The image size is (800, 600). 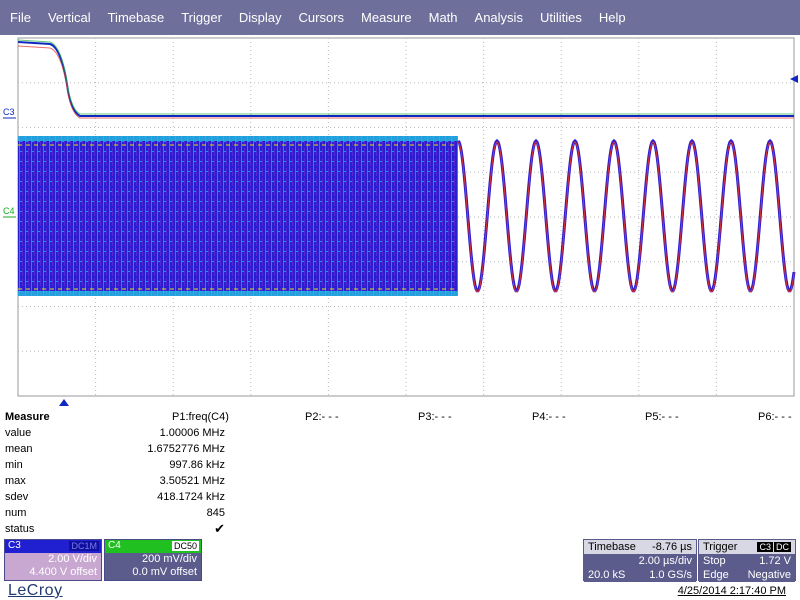 What do you see at coordinates (559, 17) in the screenshot?
I see `menu-utilities: Utilities` at bounding box center [559, 17].